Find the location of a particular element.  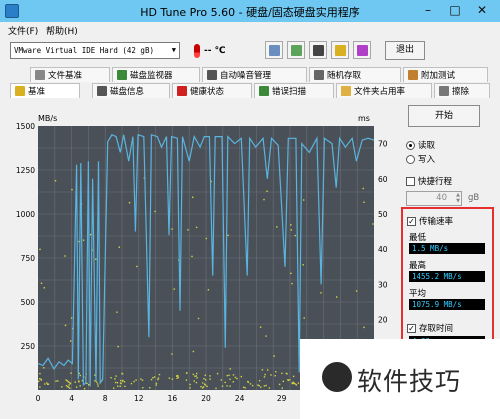

maximize-icon: □ is located at coordinates (455, 10).